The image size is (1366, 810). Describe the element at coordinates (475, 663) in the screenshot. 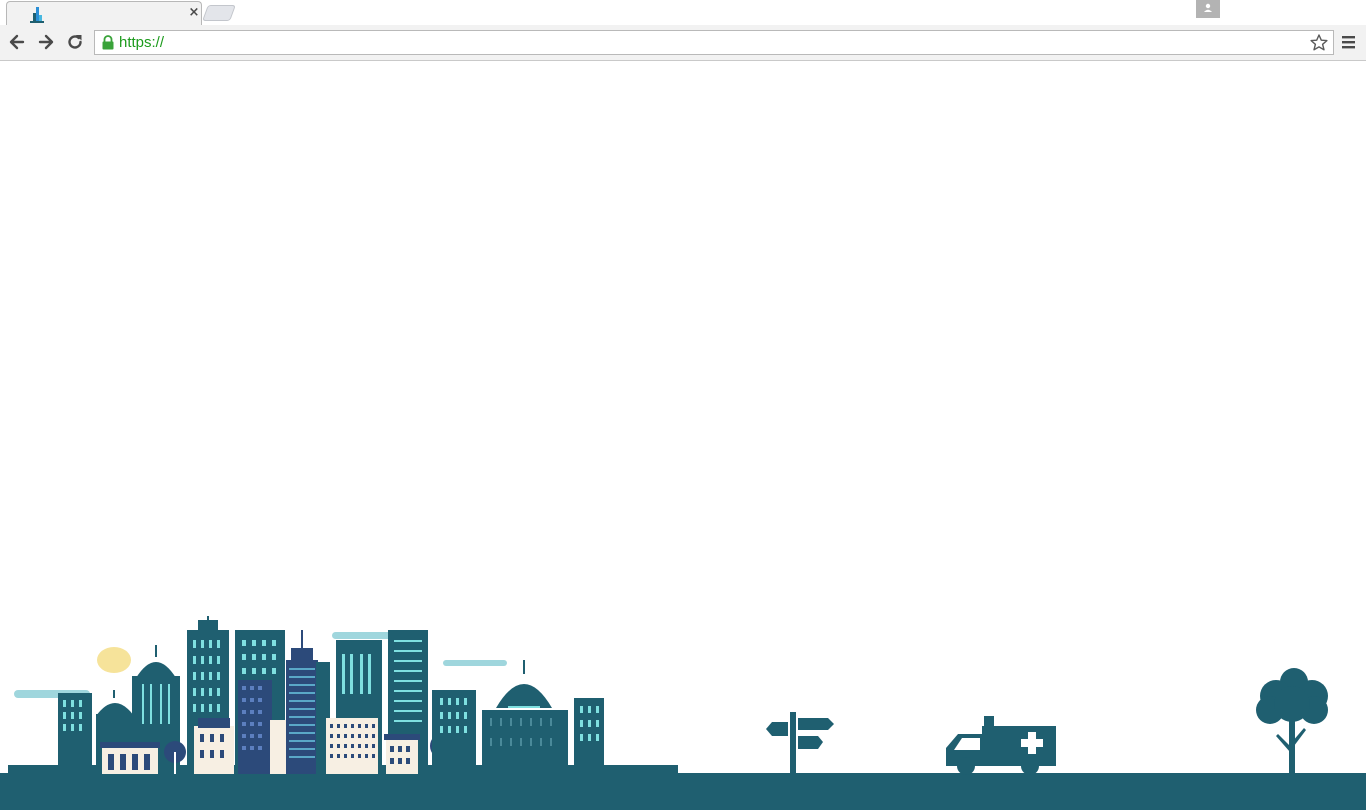

I see `cloud` at that location.